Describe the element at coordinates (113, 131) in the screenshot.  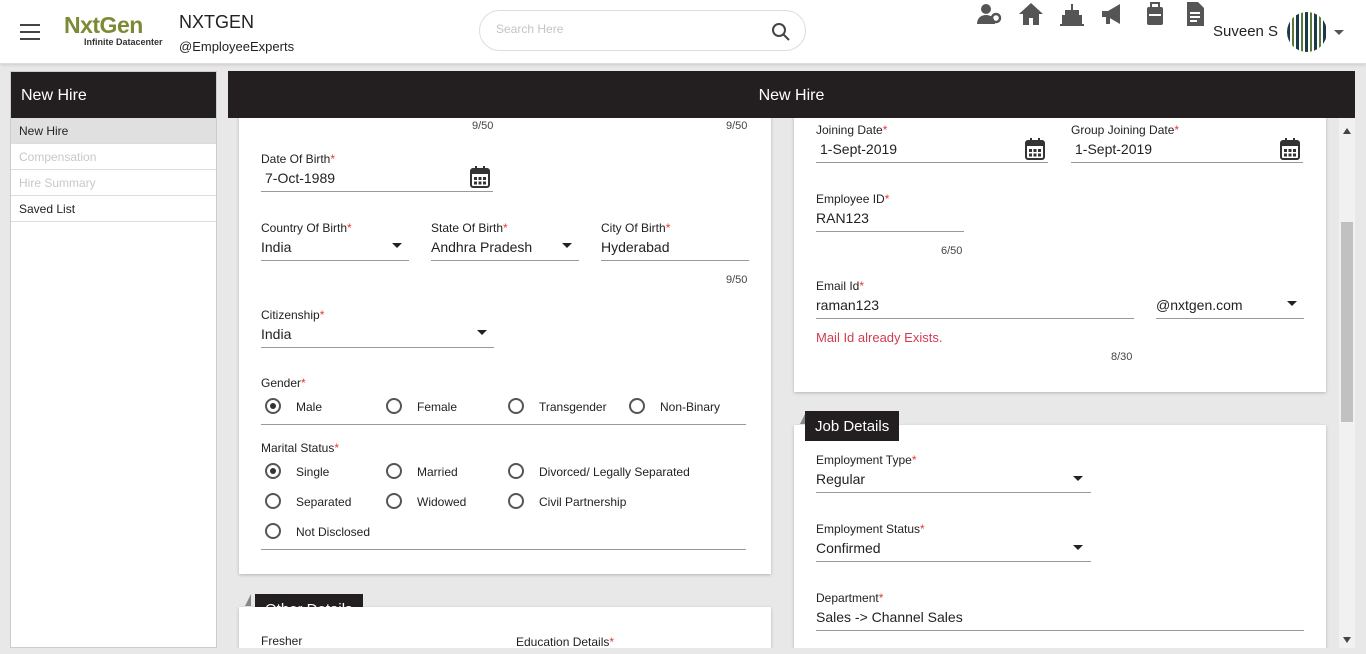
I see `sidebar-item-new-hire: New Hire` at that location.